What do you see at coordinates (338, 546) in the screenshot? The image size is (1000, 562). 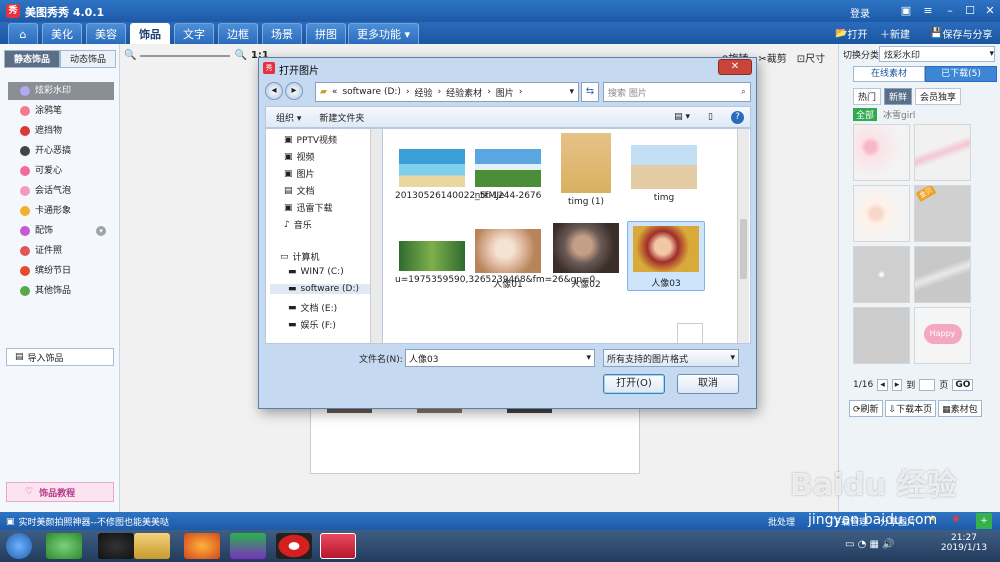 I see `meitu-taskbar-icon` at bounding box center [338, 546].